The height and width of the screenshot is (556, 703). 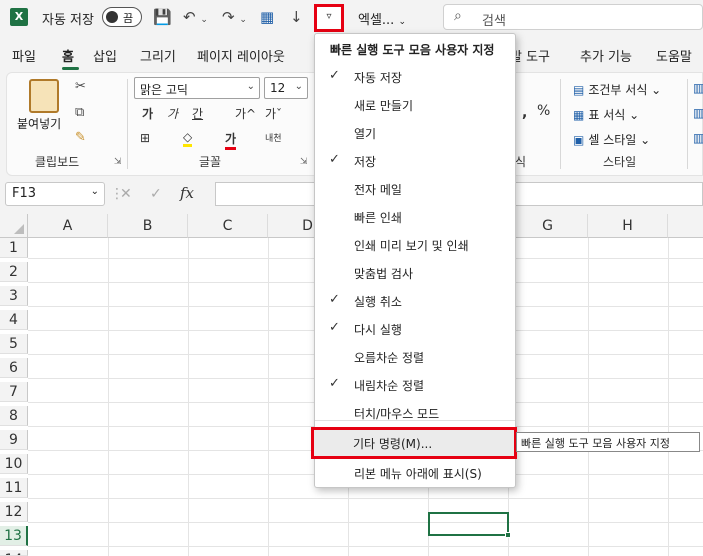 I want to click on menu-item-quick-print: 빠른 인쇄, so click(x=415, y=216).